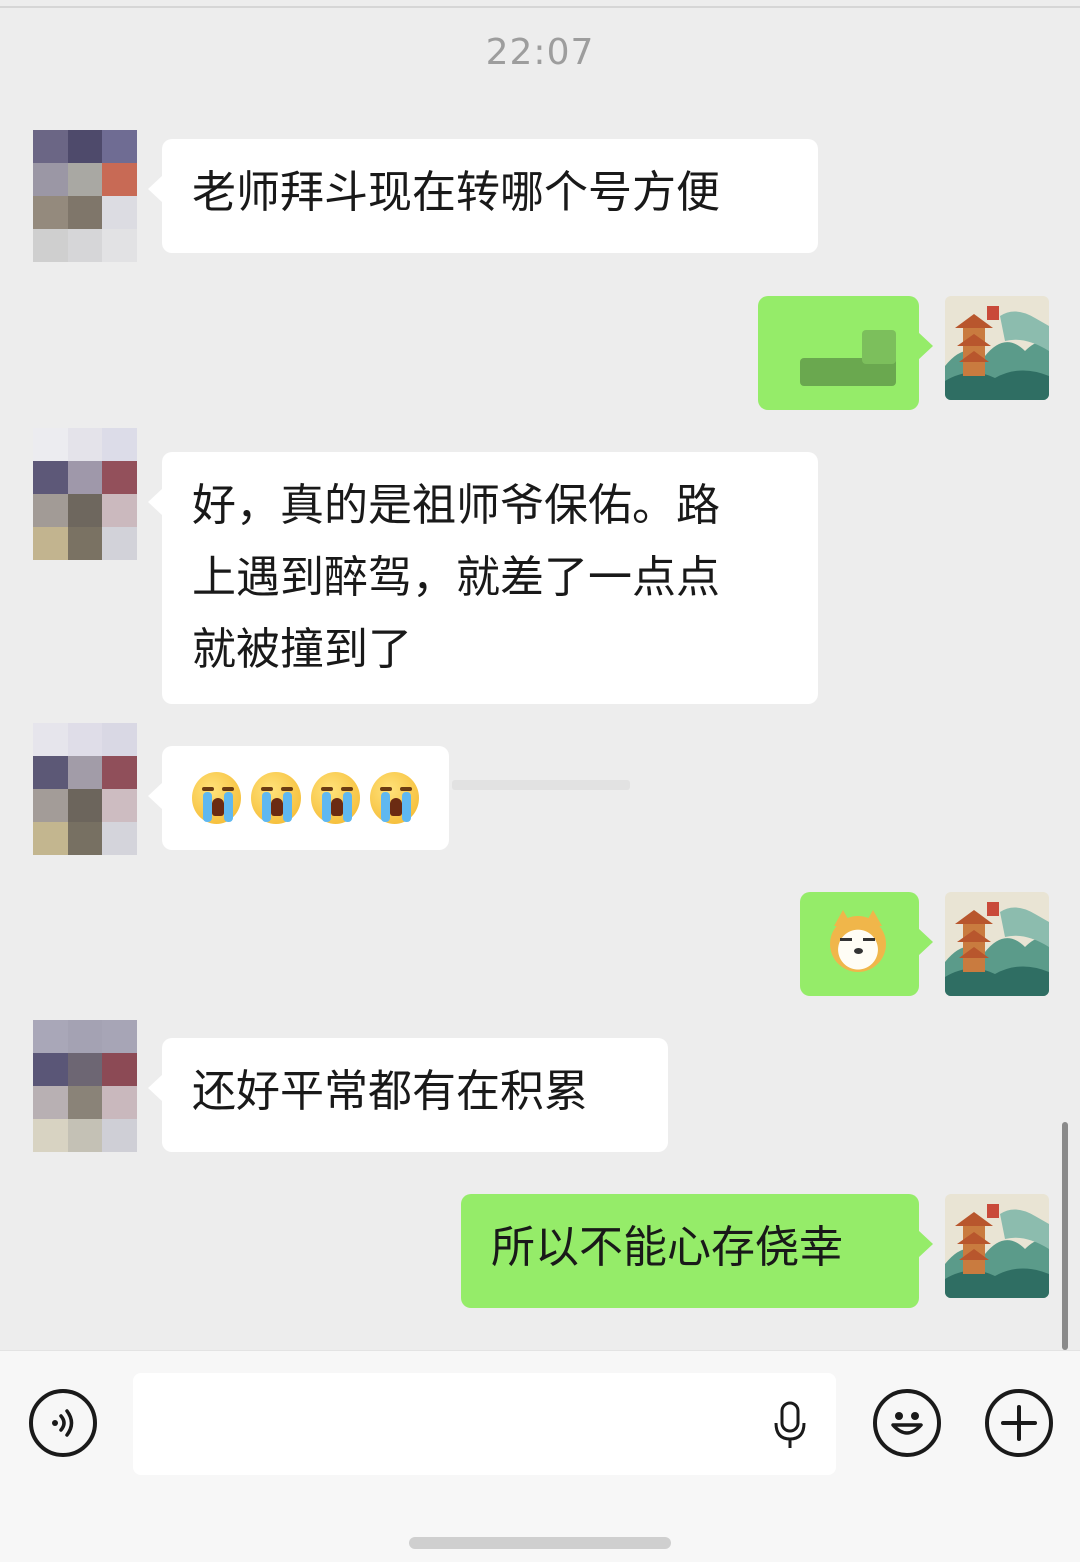 This screenshot has width=1080, height=1562. Describe the element at coordinates (845, 353) in the screenshot. I see `message-bubble-blurred` at that location.